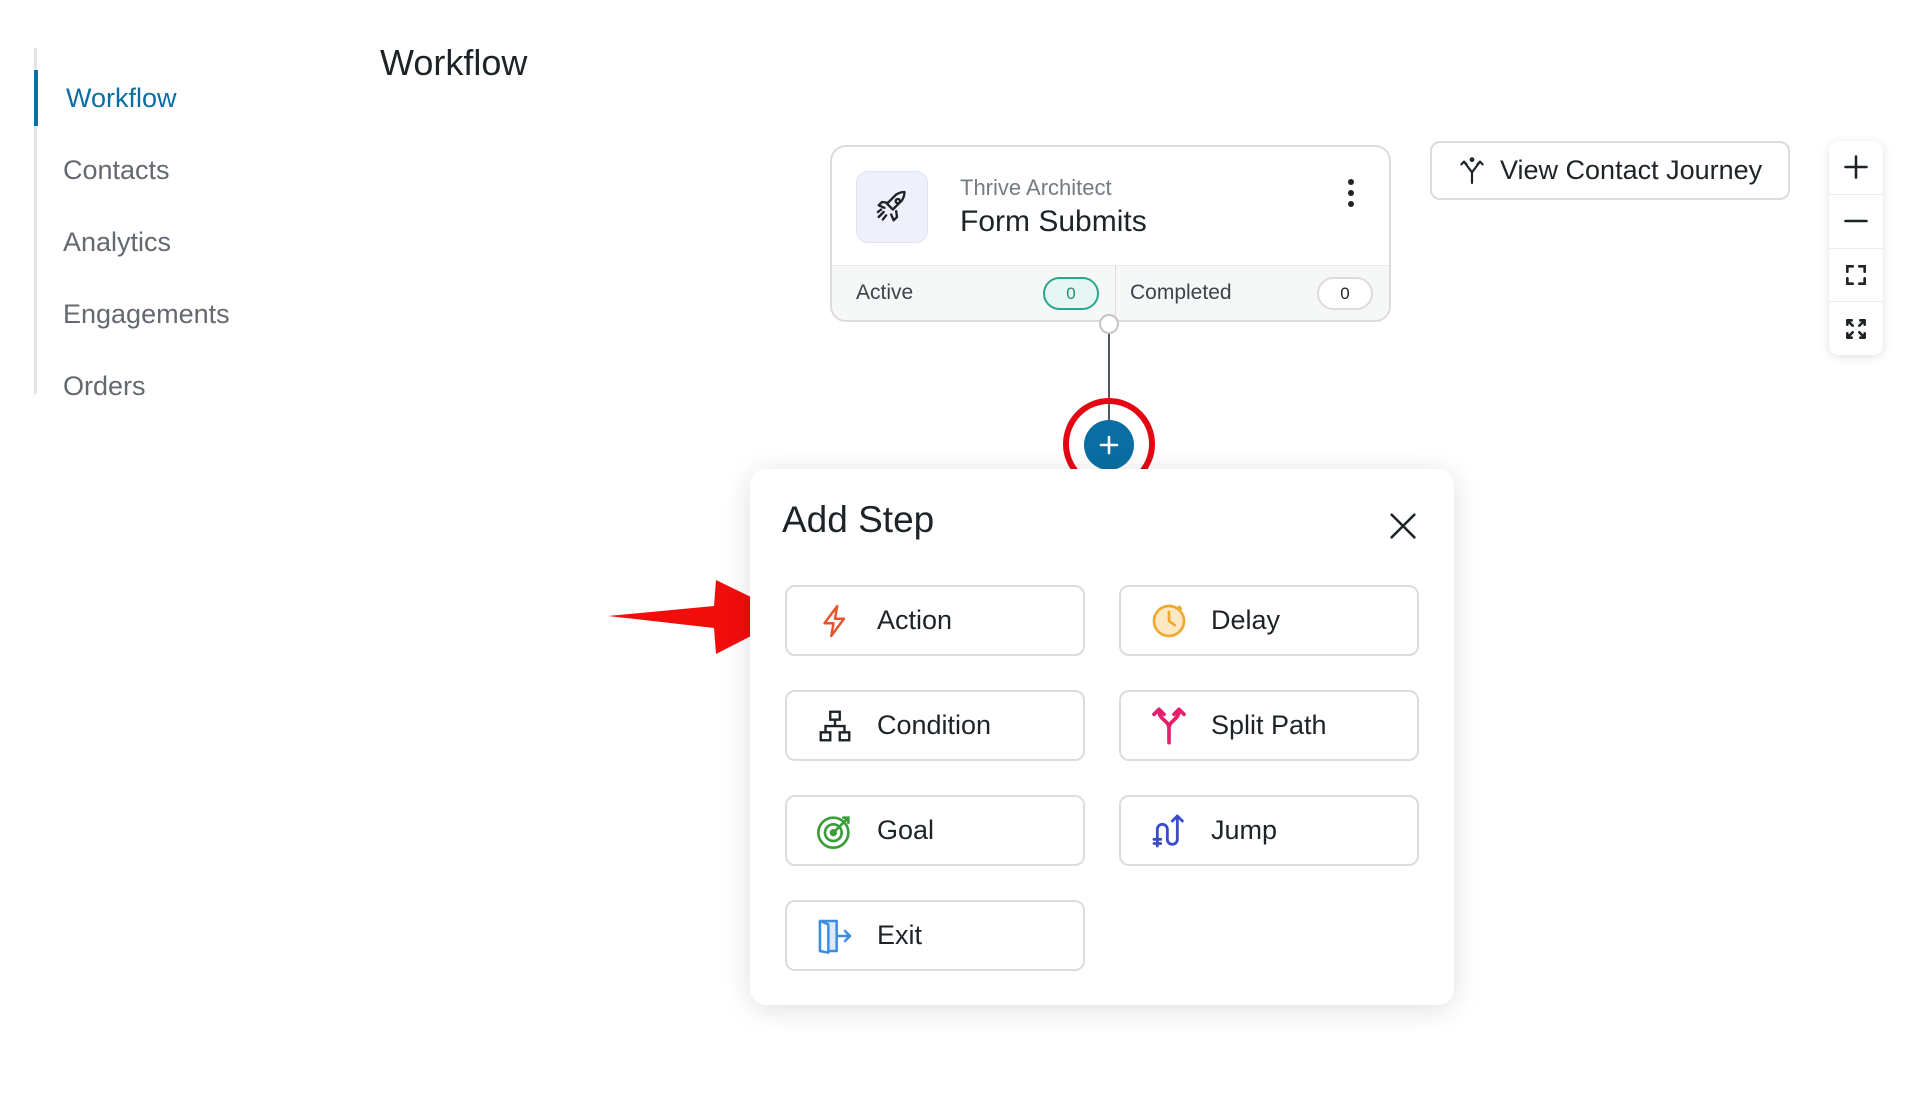 Image resolution: width=1926 pixels, height=1098 pixels. Describe the element at coordinates (1244, 830) in the screenshot. I see `jump-option-label: Jump` at that location.